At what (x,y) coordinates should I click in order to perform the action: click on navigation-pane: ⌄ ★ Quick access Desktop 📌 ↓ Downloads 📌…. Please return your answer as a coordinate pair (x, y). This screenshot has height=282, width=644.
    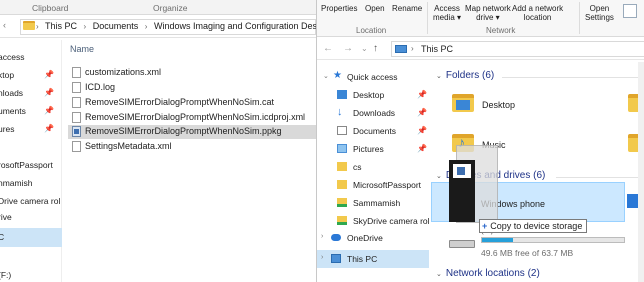
    Looking at the image, I should click on (373, 172).